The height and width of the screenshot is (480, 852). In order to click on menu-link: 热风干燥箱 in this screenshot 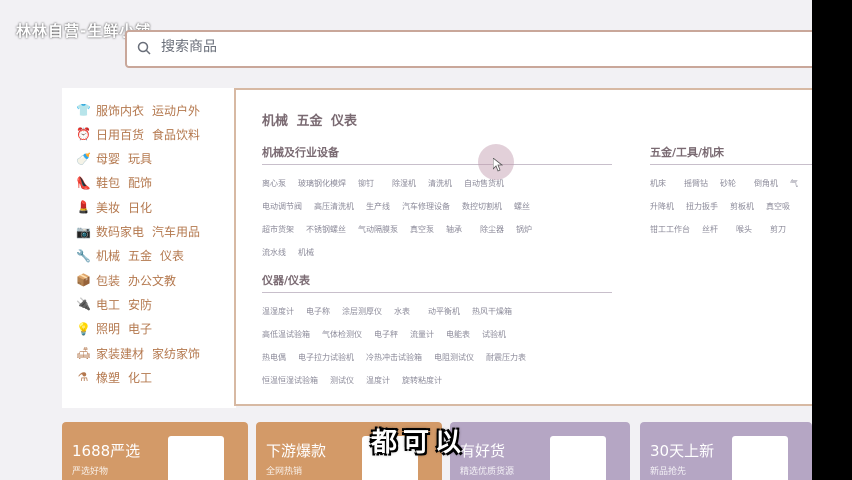, I will do `click(492, 311)`.